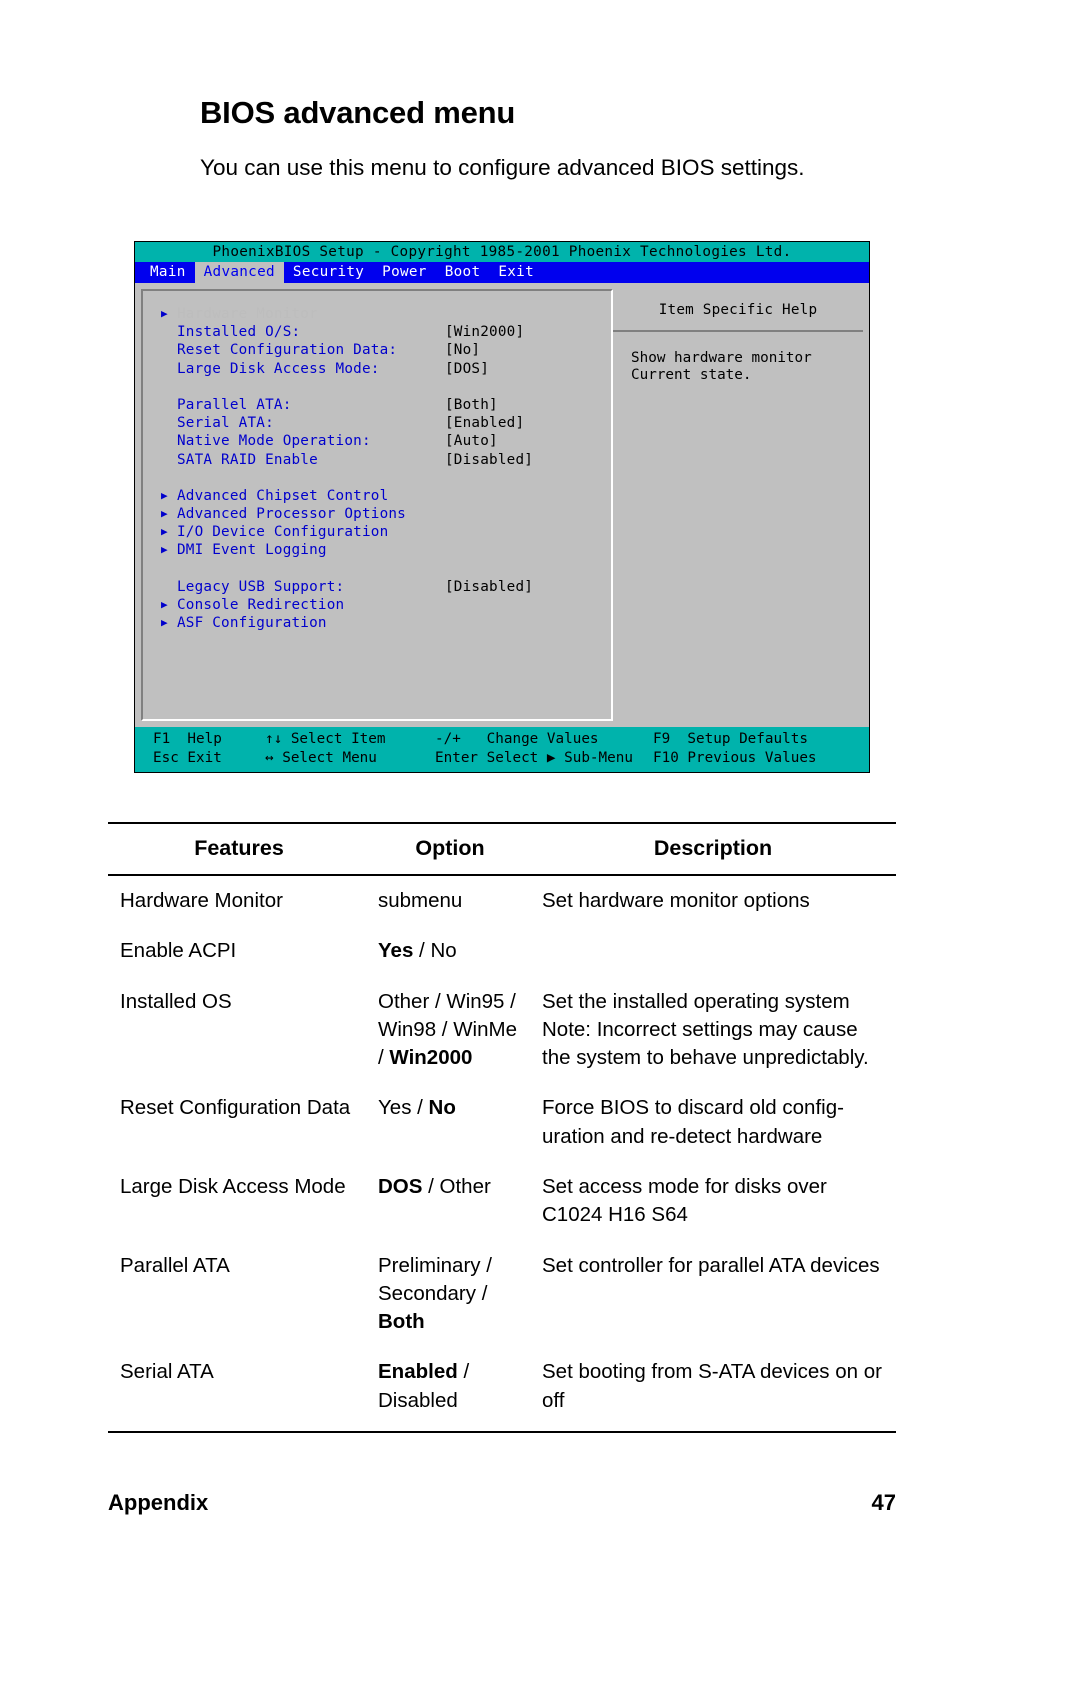 Image resolution: width=1080 pixels, height=1690 pixels. I want to click on table-header-row: Features Option Description, so click(502, 849).